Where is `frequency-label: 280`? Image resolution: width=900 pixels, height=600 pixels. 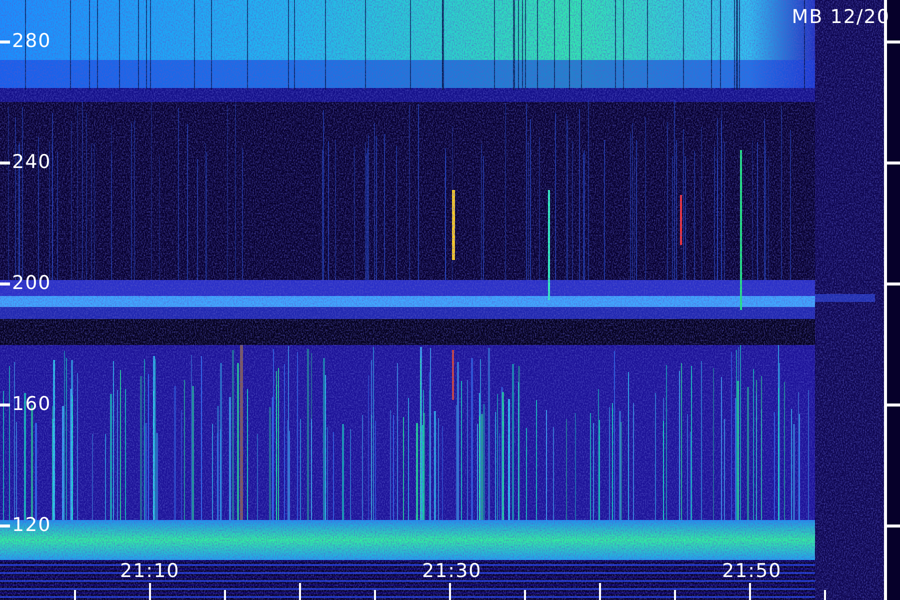 frequency-label: 280 is located at coordinates (32, 41).